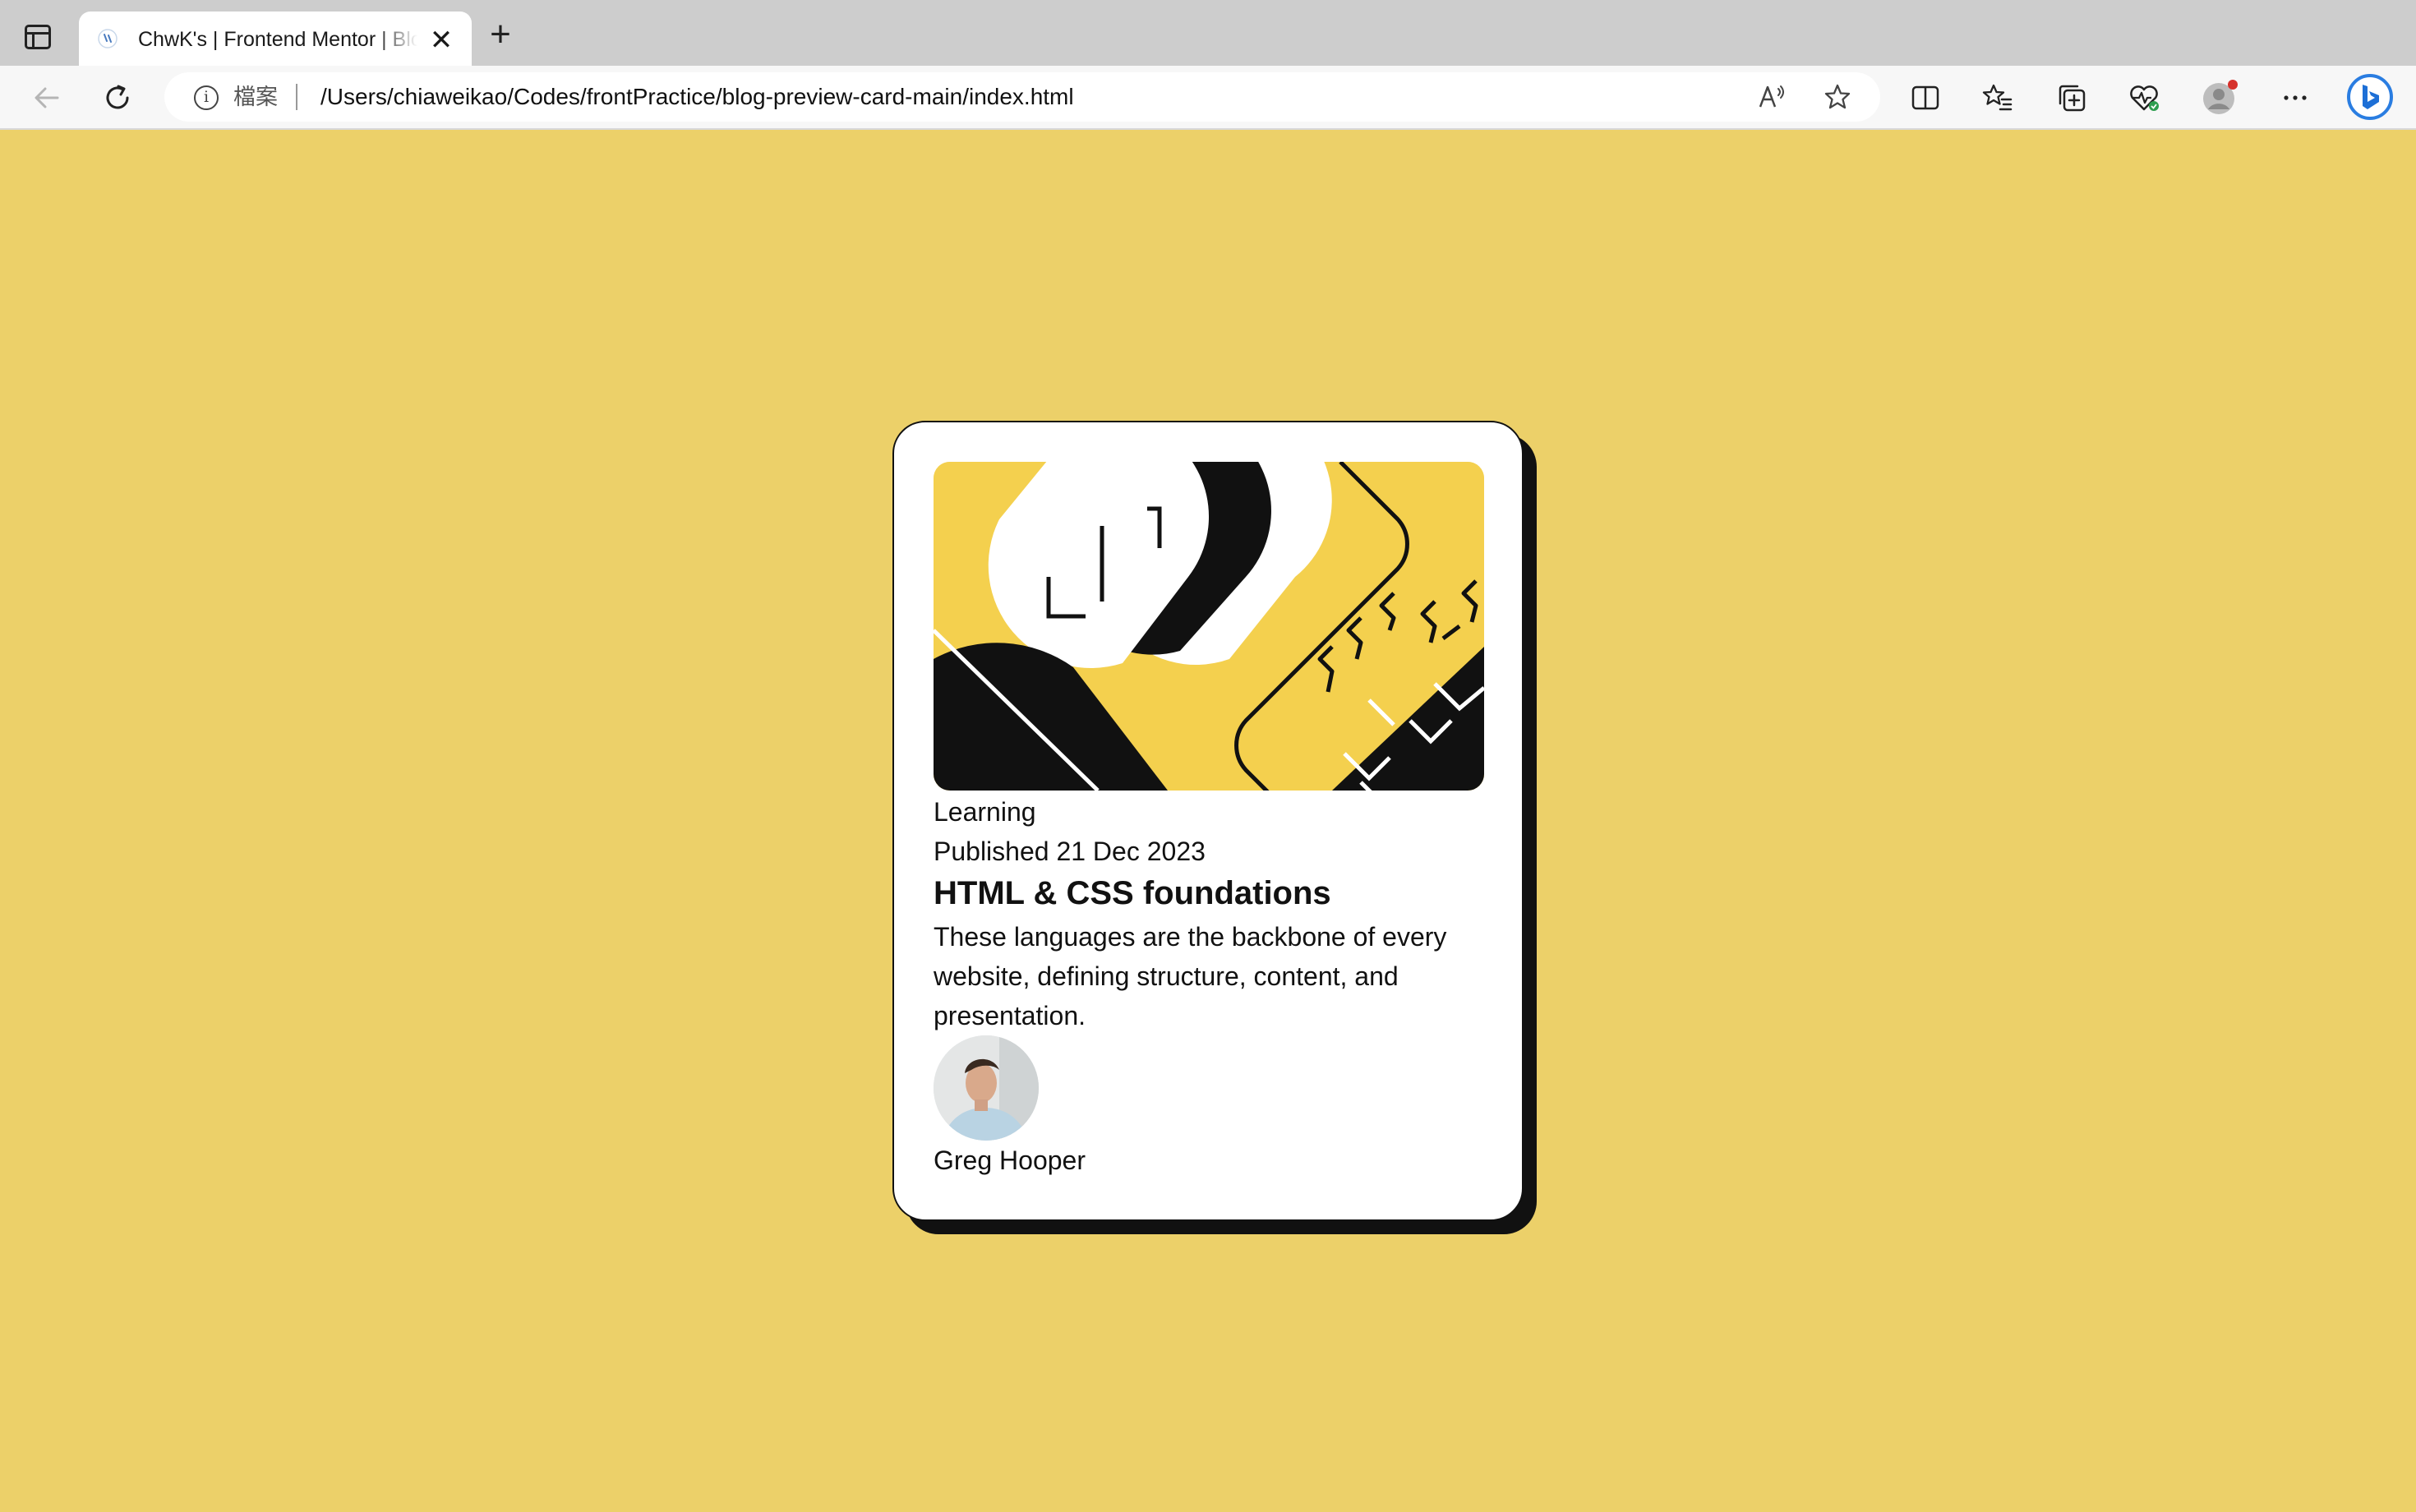 This screenshot has height=1512, width=2416. Describe the element at coordinates (1070, 851) in the screenshot. I see `published-date: Published 21 Dec 2023` at that location.